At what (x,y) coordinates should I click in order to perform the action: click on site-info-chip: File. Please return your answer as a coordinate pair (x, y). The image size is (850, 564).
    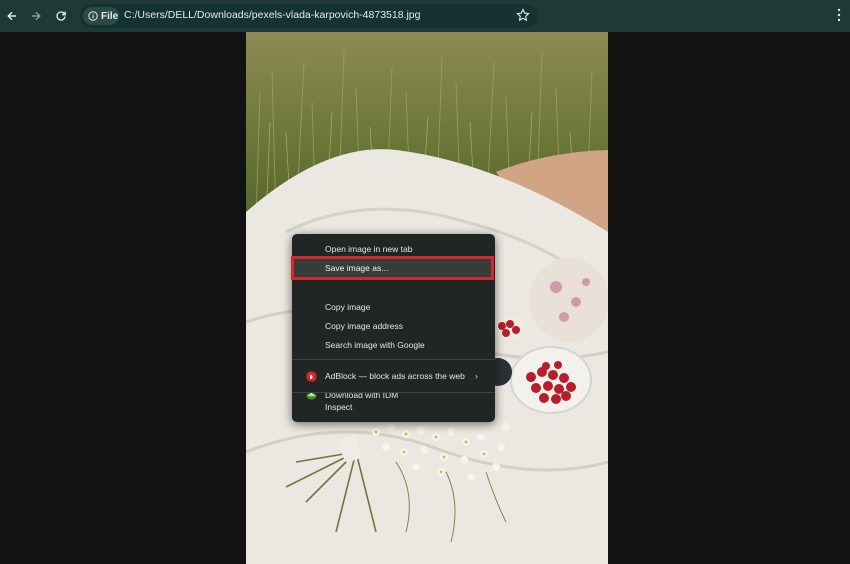
    Looking at the image, I should click on (101, 16).